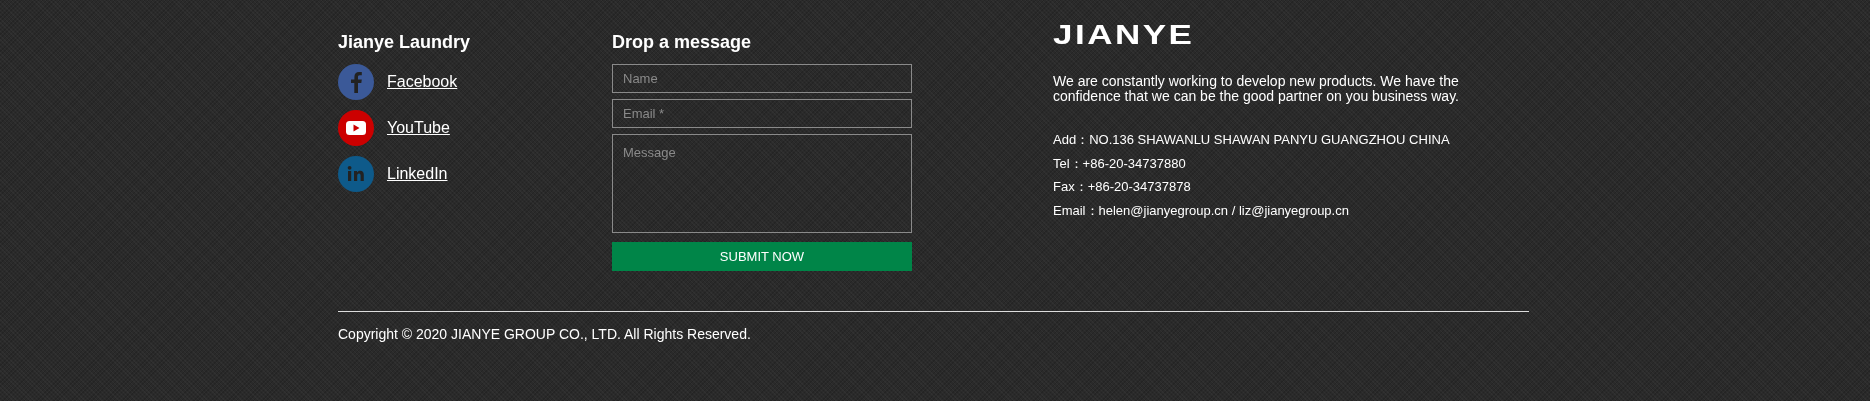 The height and width of the screenshot is (401, 1870). Describe the element at coordinates (1124, 35) in the screenshot. I see `logo: JIANYE` at that location.